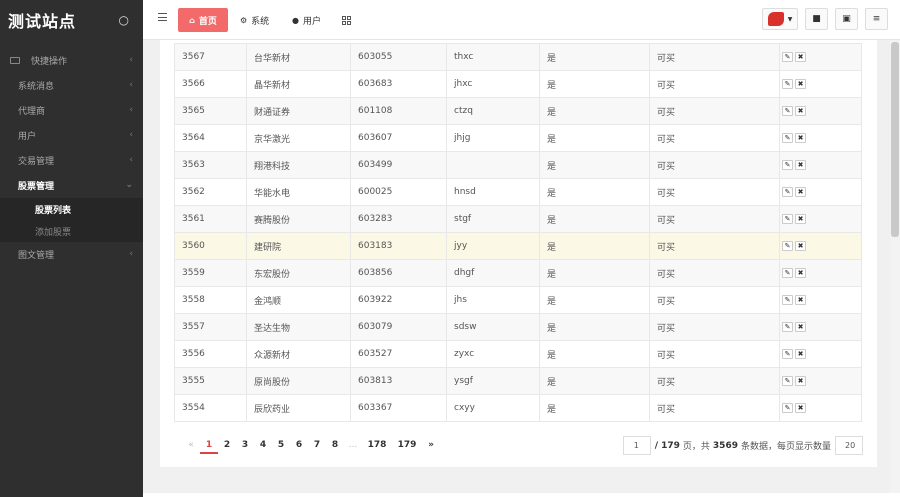 This screenshot has width=900, height=497. Describe the element at coordinates (335, 445) in the screenshot. I see `page-number: 8` at that location.